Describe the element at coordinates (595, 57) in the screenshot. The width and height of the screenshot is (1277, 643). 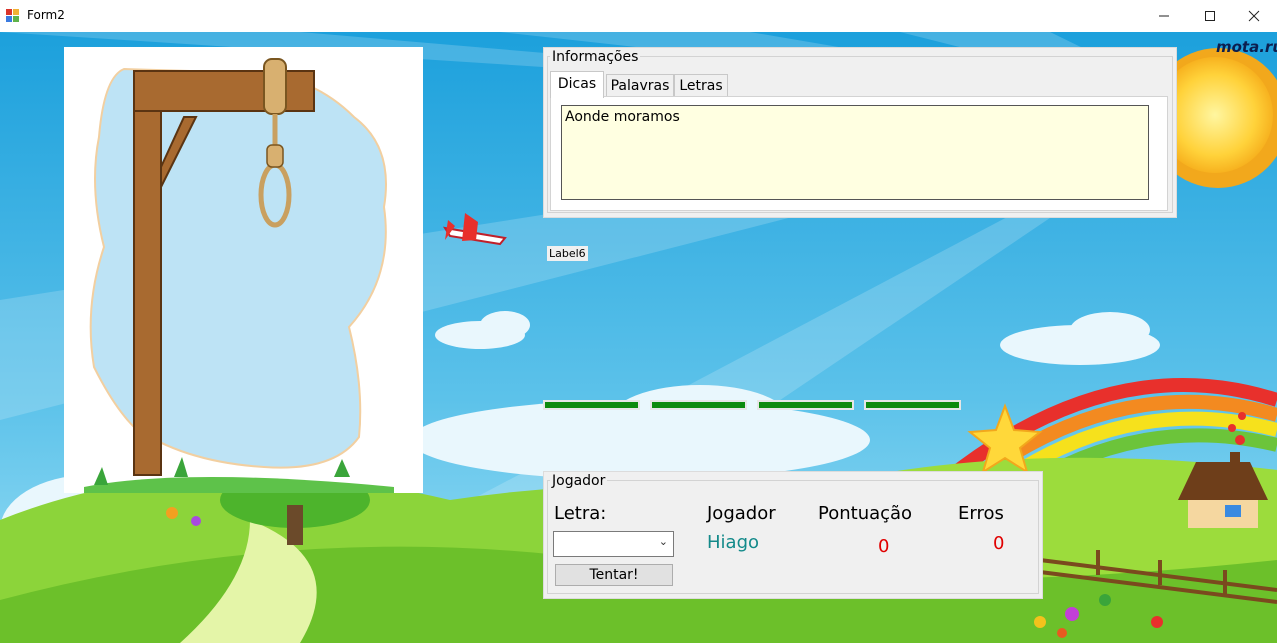
I see `info-legend: Informações` at that location.